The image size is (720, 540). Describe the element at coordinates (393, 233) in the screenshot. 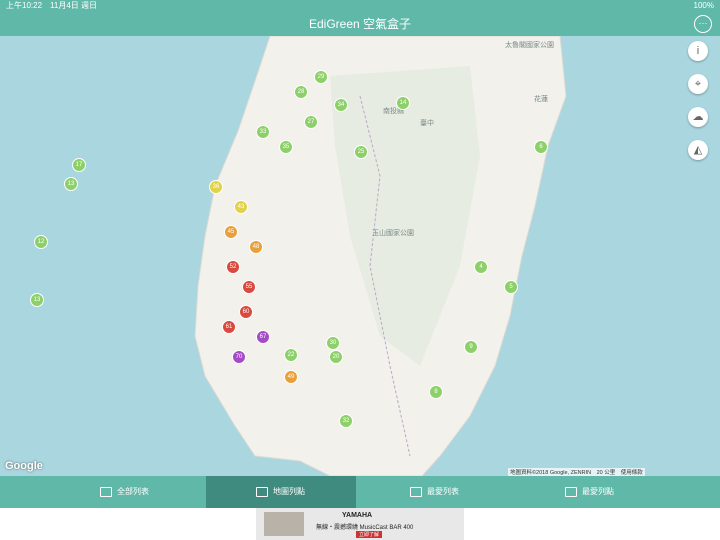

I see `map-label-yushan: 玉山國家公園` at that location.